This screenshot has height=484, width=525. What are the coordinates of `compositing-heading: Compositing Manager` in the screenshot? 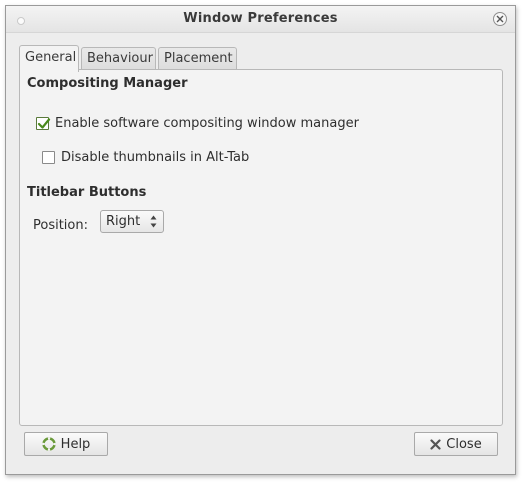 It's located at (107, 83).